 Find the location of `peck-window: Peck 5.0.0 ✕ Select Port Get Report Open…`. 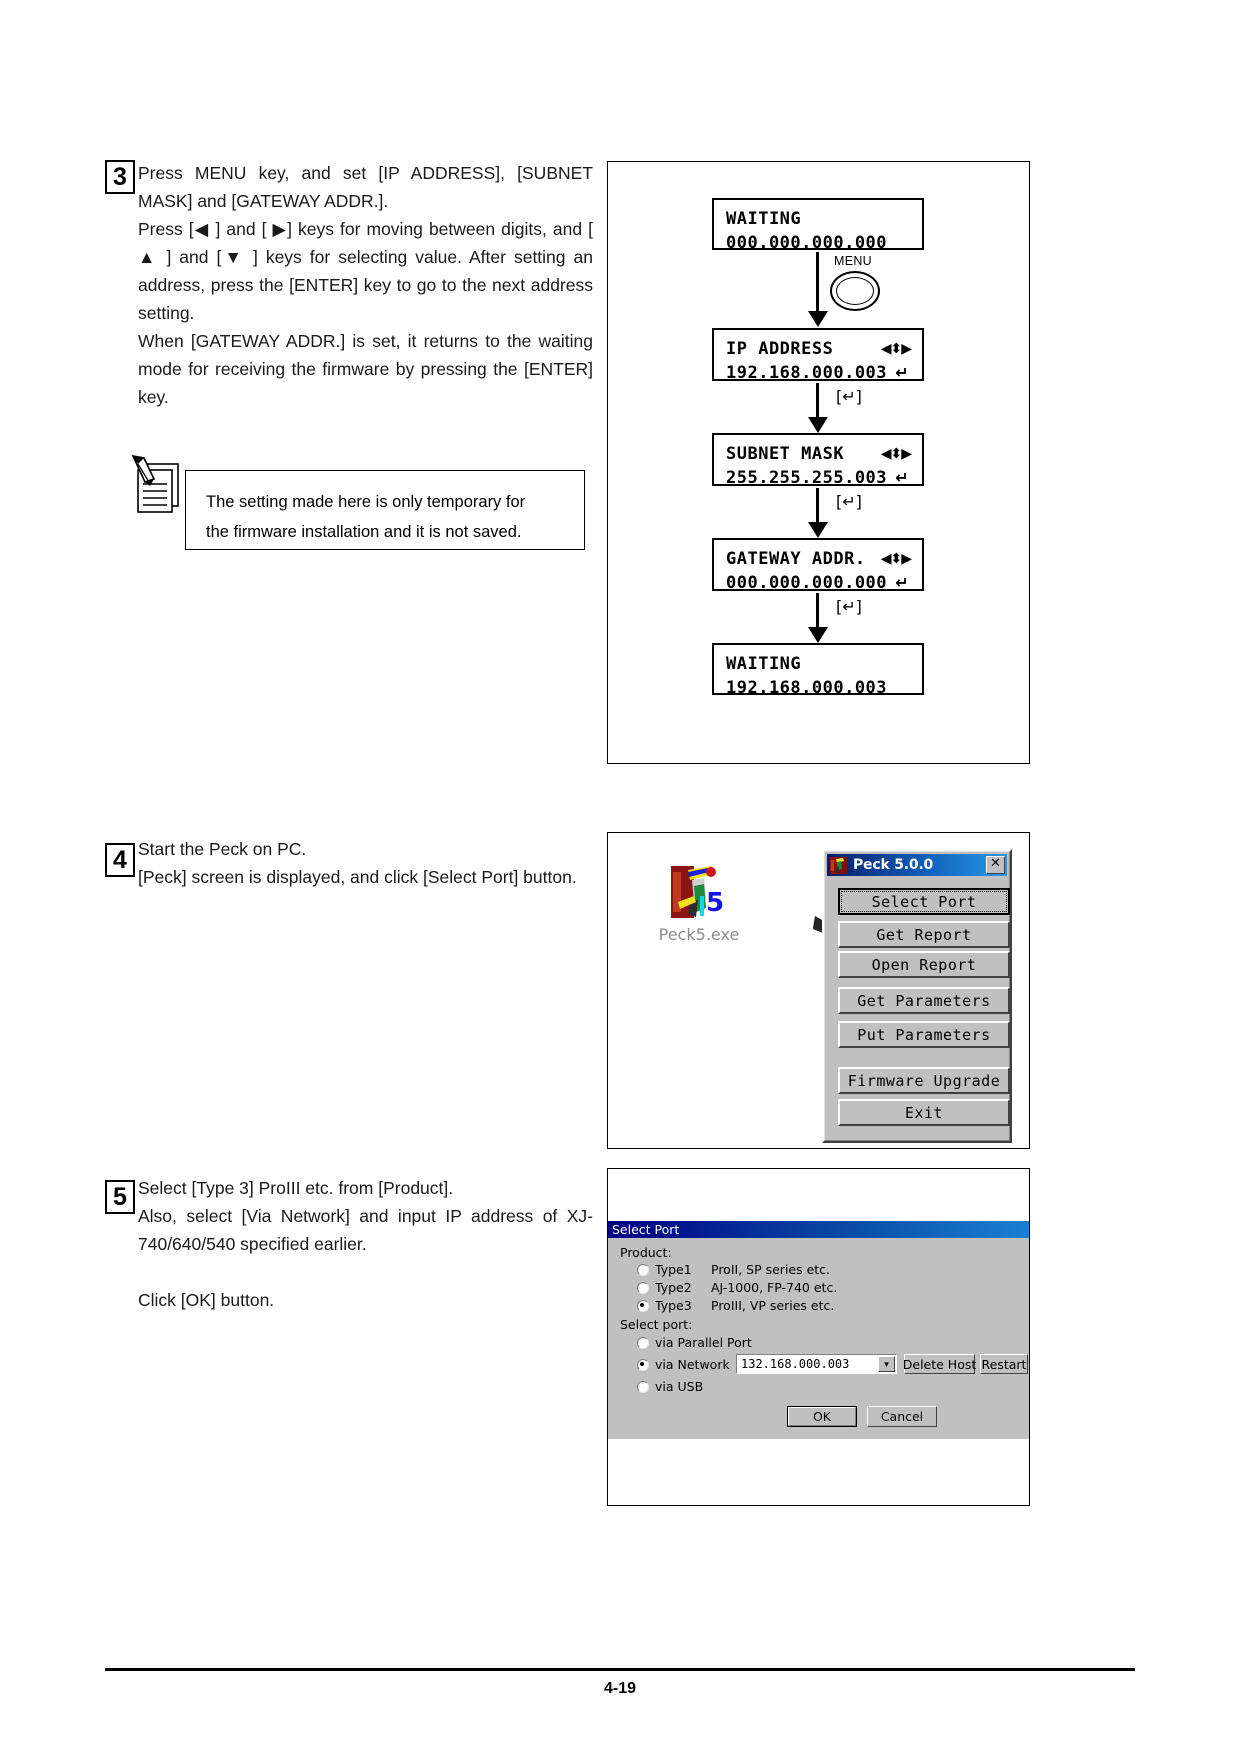

peck-window: Peck 5.0.0 ✕ Select Port Get Report Open… is located at coordinates (917, 996).